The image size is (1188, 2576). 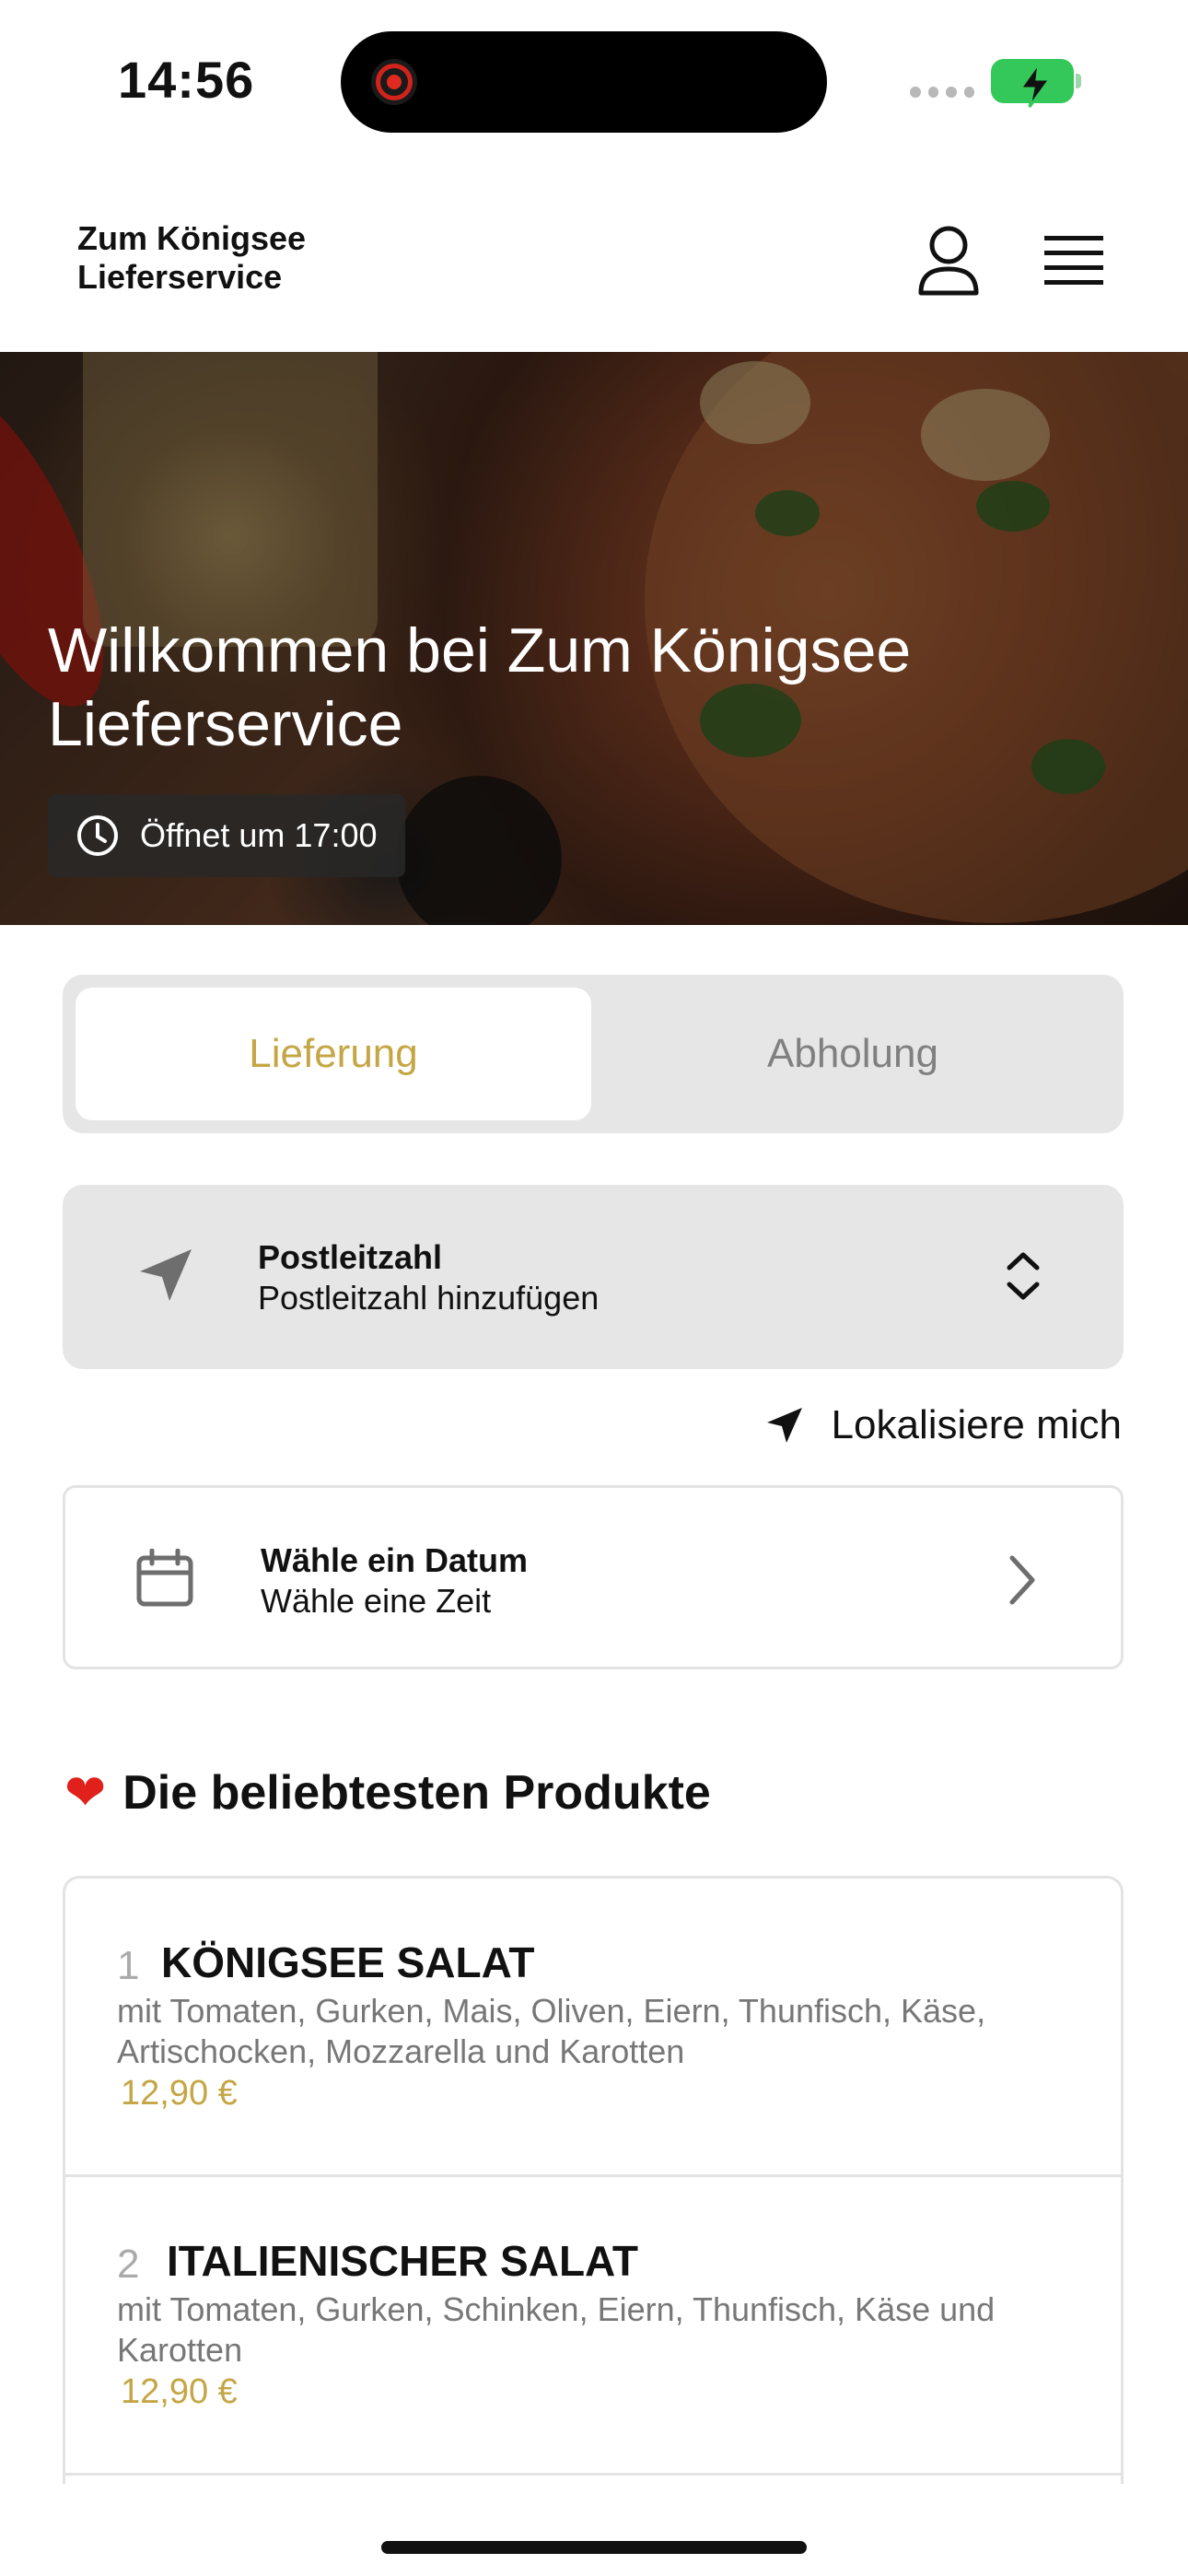 What do you see at coordinates (942, 93) in the screenshot?
I see `cellular-signal-icon` at bounding box center [942, 93].